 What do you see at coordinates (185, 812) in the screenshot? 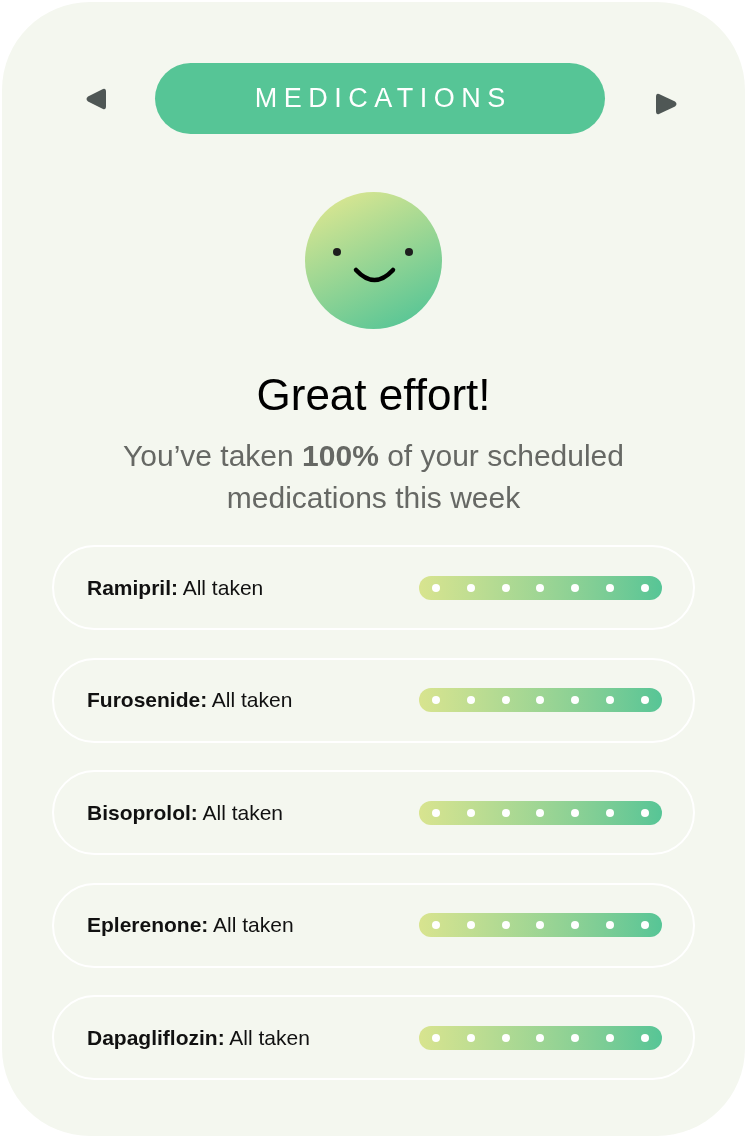
I see `medication-status: Bisoprolol: All taken` at bounding box center [185, 812].